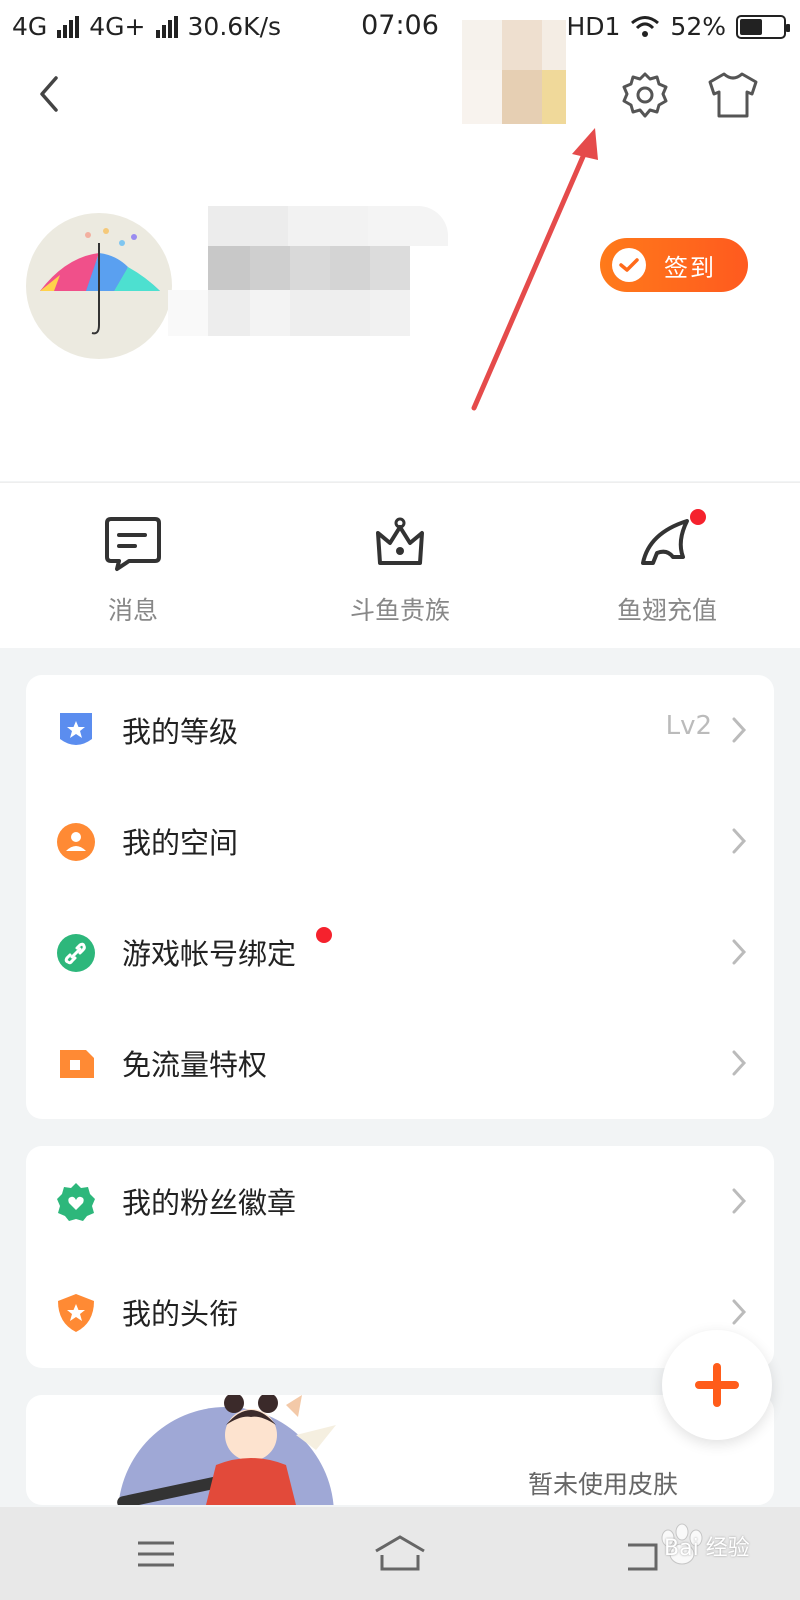 Image resolution: width=800 pixels, height=1600 pixels. I want to click on user-space-icon, so click(76, 842).